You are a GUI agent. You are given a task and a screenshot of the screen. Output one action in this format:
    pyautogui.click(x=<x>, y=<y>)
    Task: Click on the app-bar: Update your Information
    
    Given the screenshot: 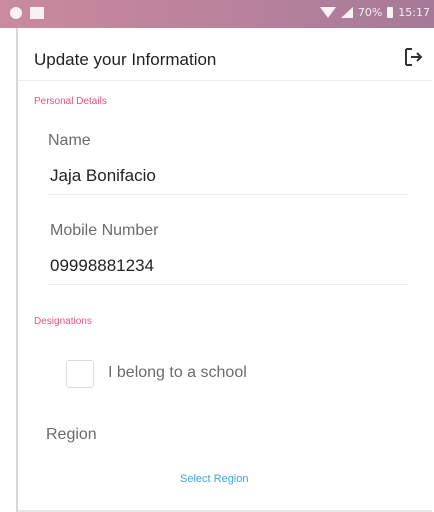 What is the action you would take?
    pyautogui.click(x=225, y=54)
    